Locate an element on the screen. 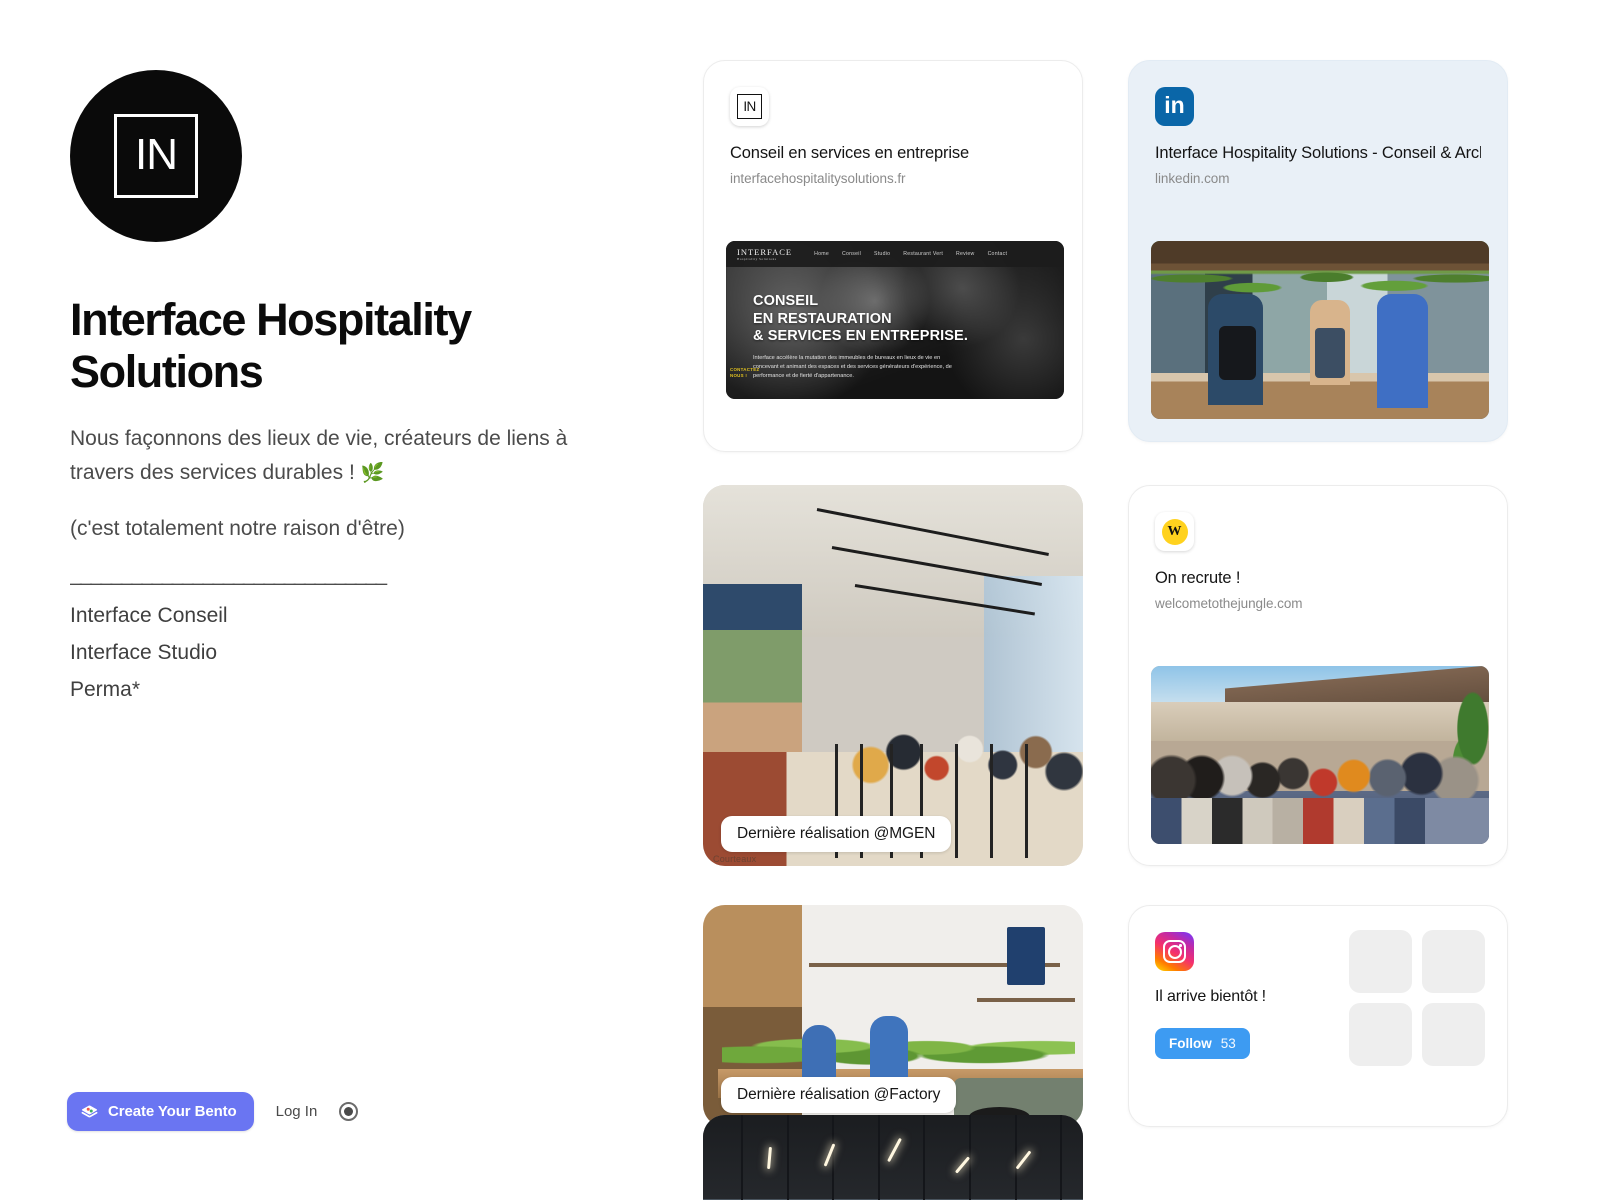 The image size is (1600, 1200). card-mgen: Courteaux Dernière réalisation @MGEN is located at coordinates (893, 675).